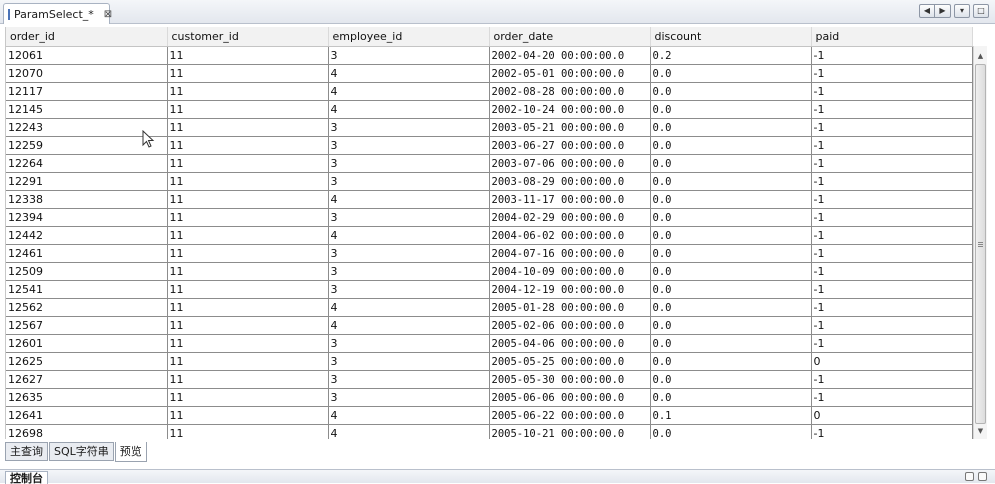 The width and height of the screenshot is (995, 484). I want to click on table-row: 12509 11 3 2004-10-09 00:00:00.0 0.0 -1, so click(489, 271).